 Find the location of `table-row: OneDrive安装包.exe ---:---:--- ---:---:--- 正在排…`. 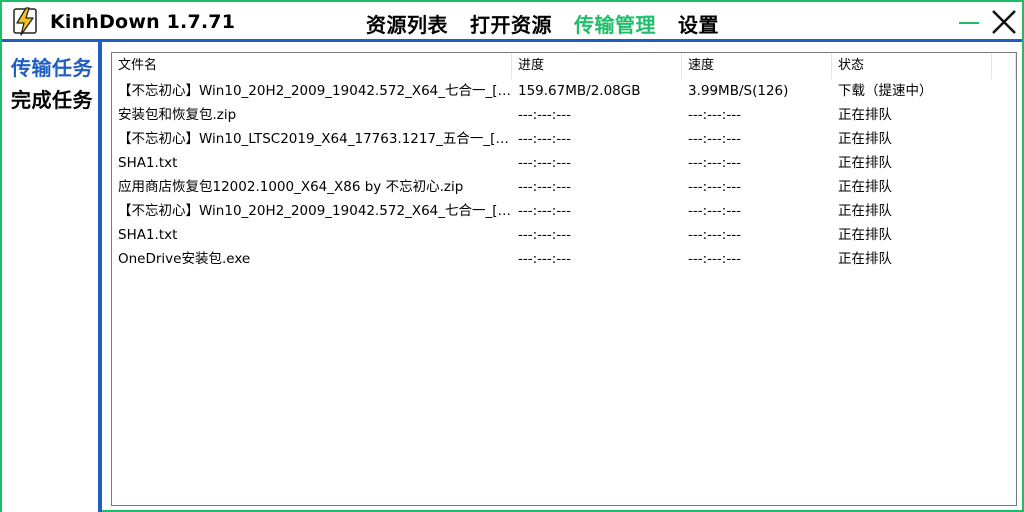

table-row: OneDrive安装包.exe ---:---:--- ---:---:--- 正在排… is located at coordinates (564, 259).